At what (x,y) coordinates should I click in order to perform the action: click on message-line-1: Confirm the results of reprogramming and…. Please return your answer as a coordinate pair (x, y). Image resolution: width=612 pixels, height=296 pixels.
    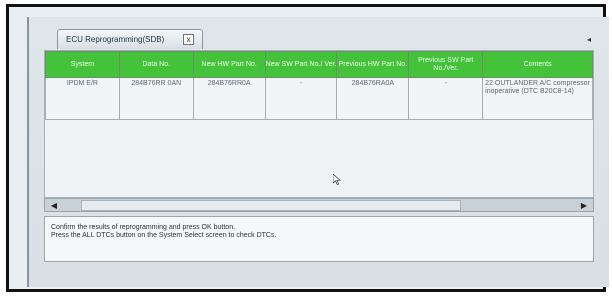
    Looking at the image, I should click on (143, 227).